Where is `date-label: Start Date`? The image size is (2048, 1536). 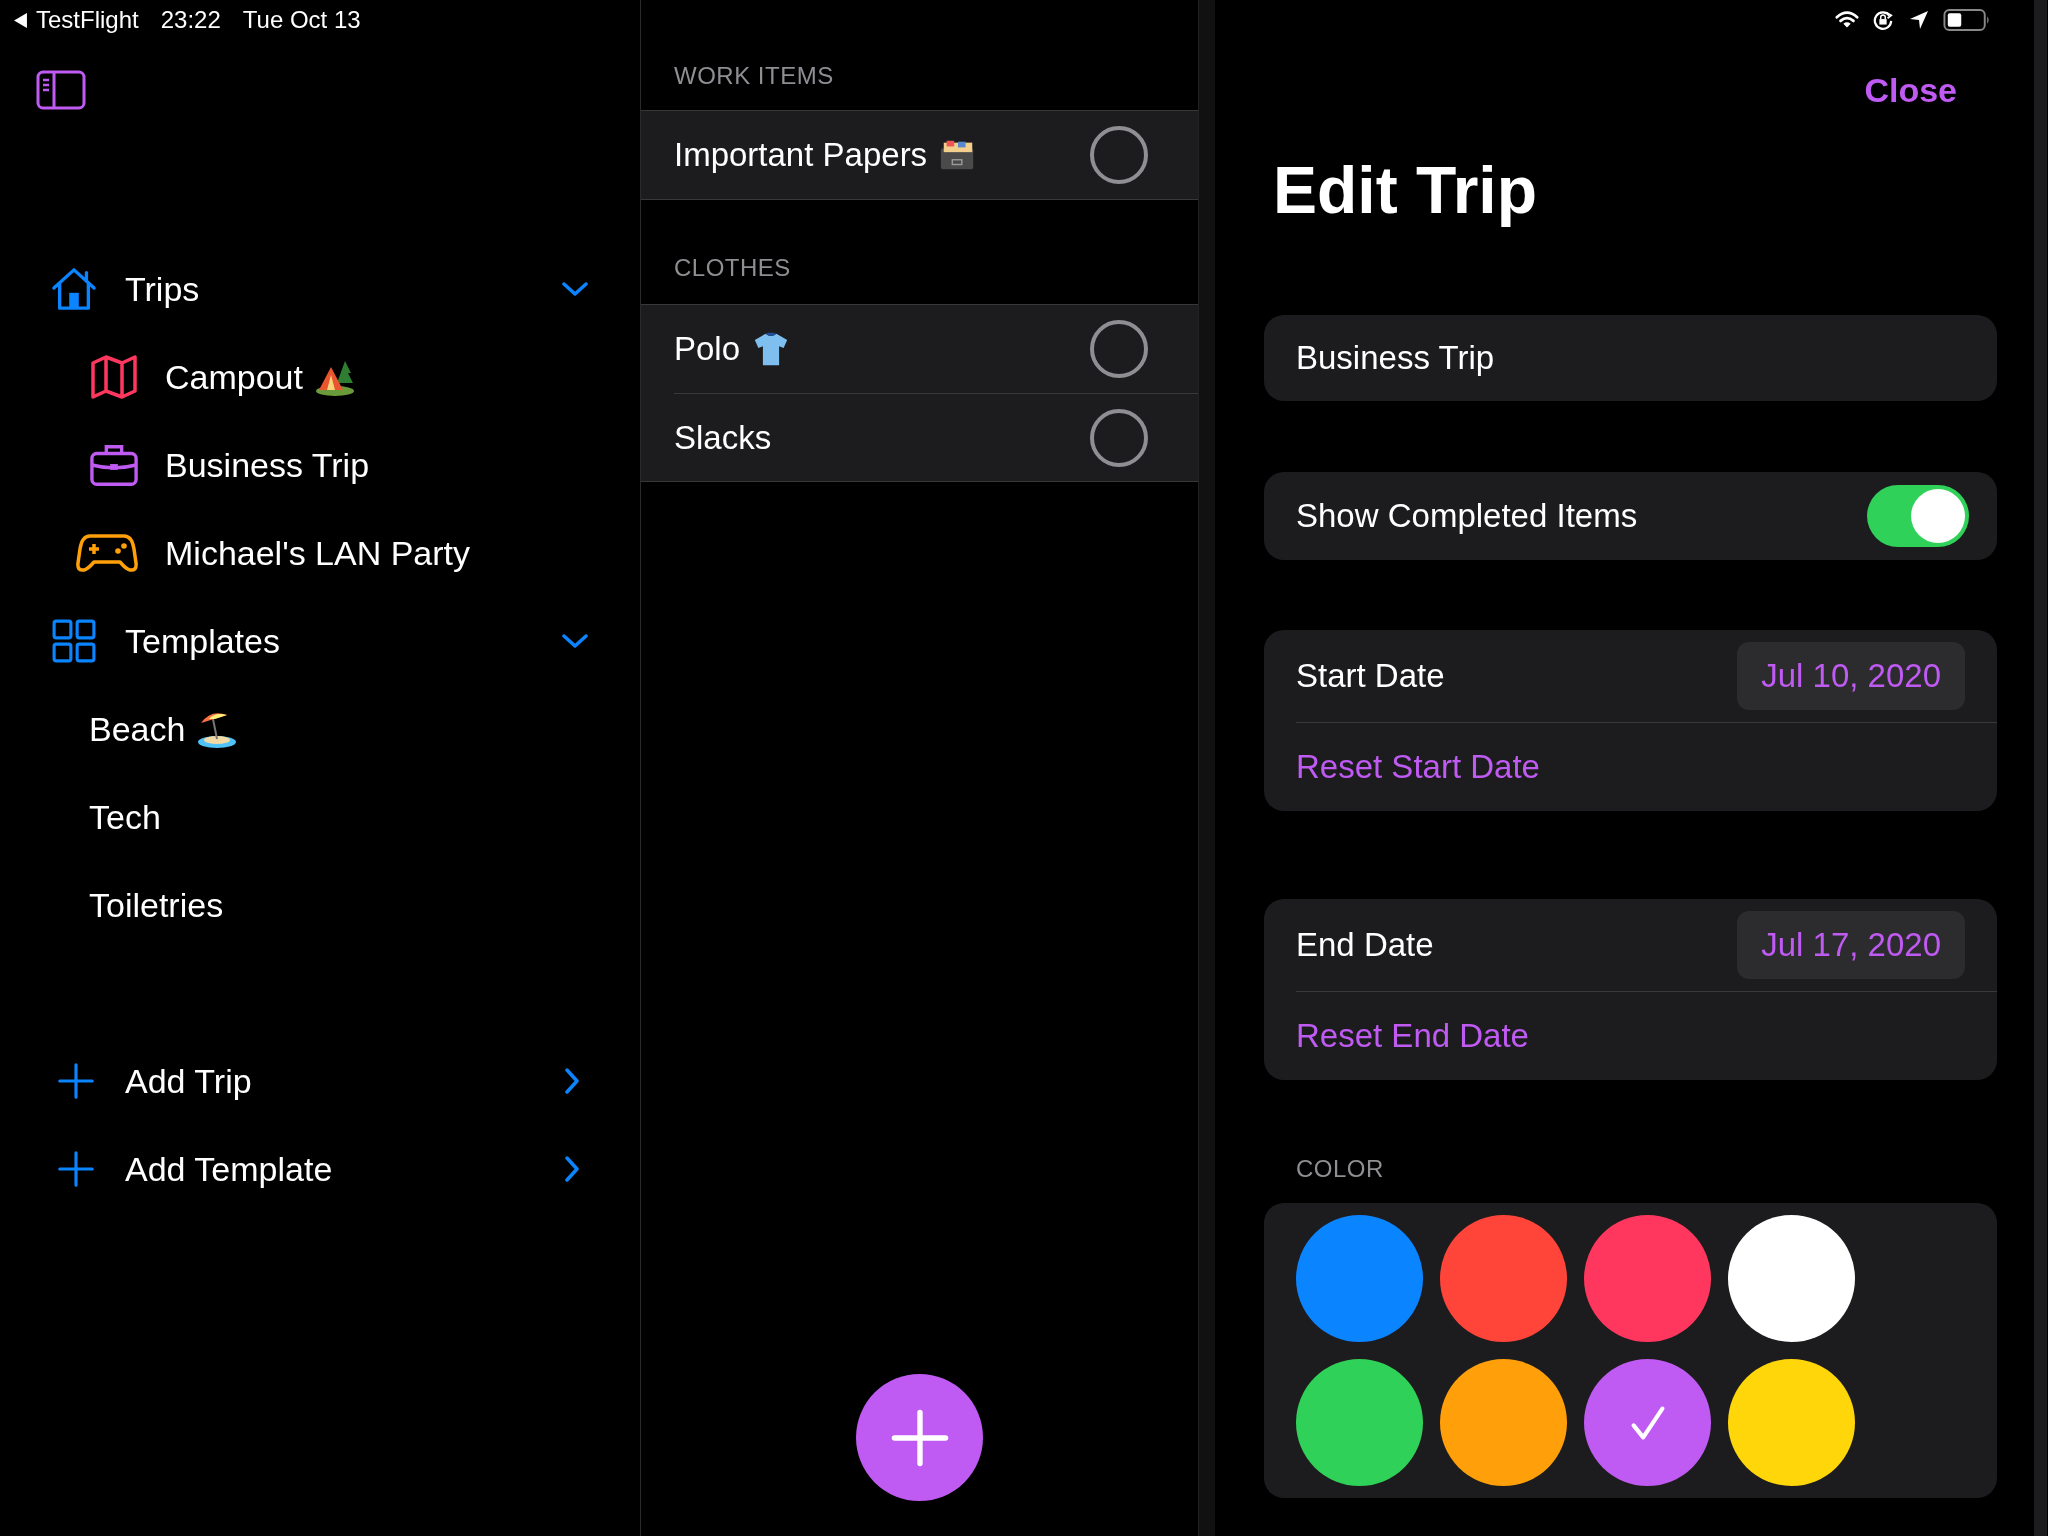
date-label: Start Date is located at coordinates (1370, 676).